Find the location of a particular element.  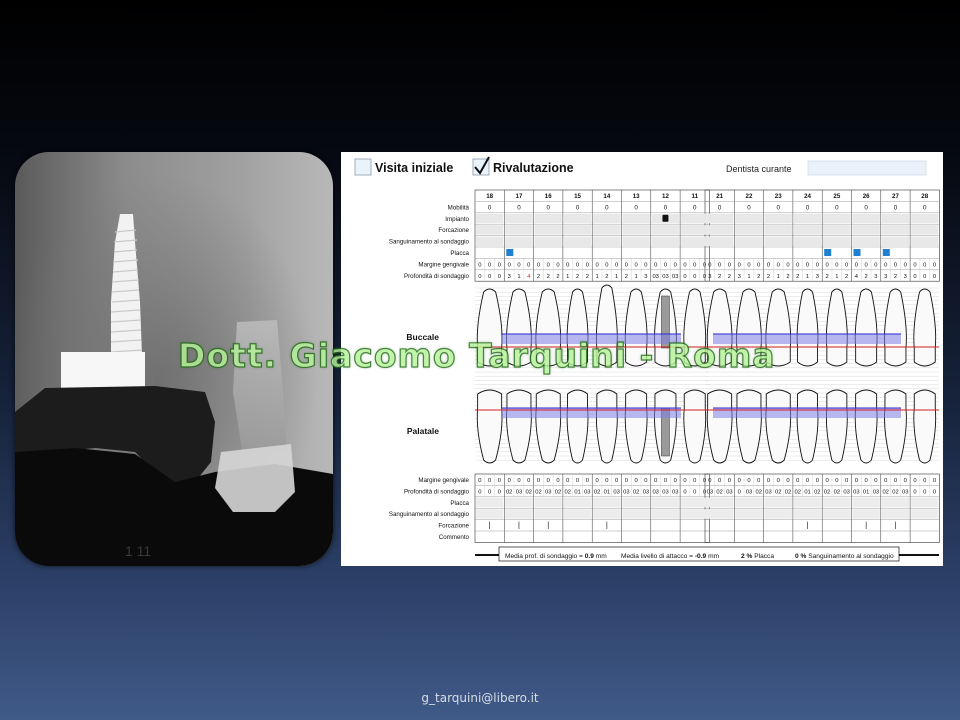

dentista-curante-label: Dentista curante is located at coordinates (759, 169).